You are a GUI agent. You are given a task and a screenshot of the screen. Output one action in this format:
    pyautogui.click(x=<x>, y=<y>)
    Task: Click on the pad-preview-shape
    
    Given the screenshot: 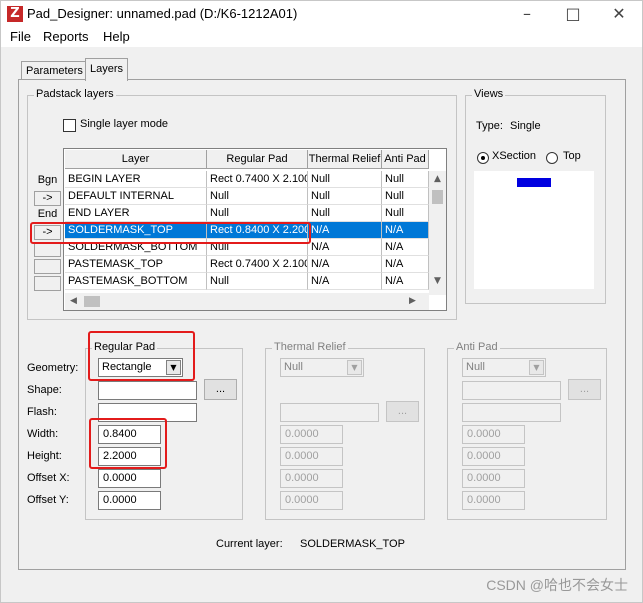 What is the action you would take?
    pyautogui.click(x=534, y=182)
    